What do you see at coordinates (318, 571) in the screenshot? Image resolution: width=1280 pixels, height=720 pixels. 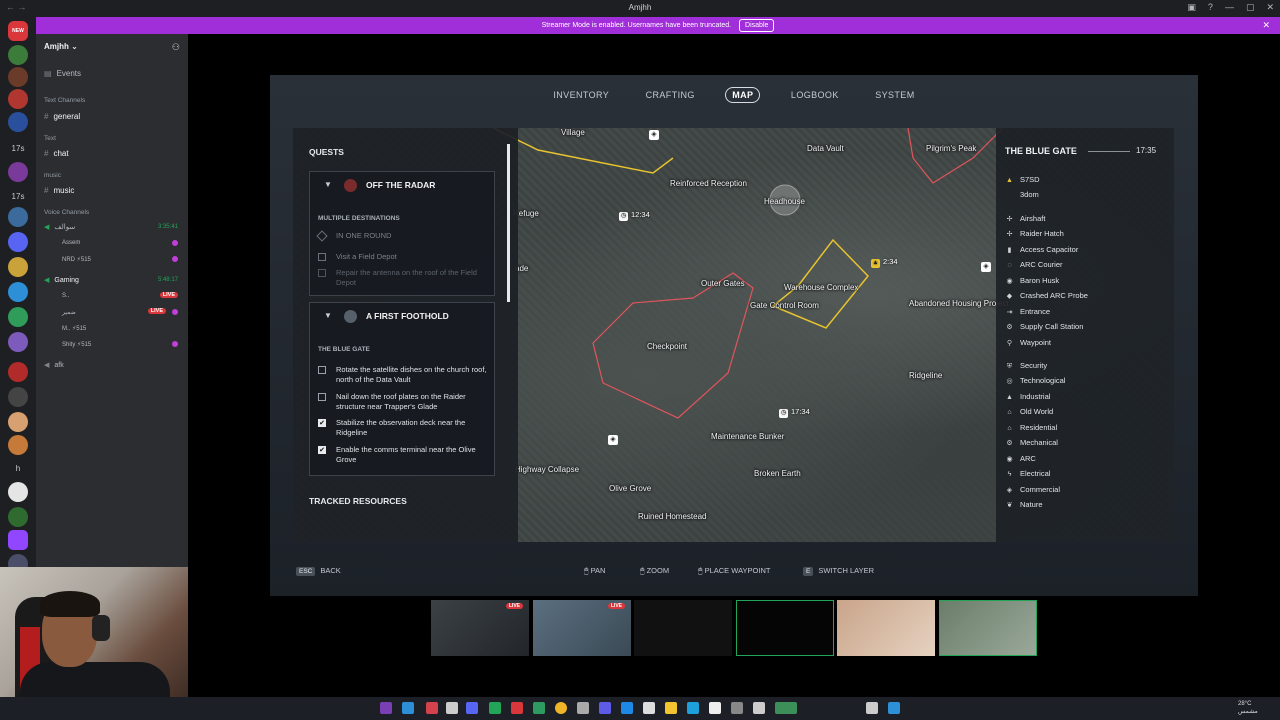 I see `back-hint: ESC BACK` at bounding box center [318, 571].